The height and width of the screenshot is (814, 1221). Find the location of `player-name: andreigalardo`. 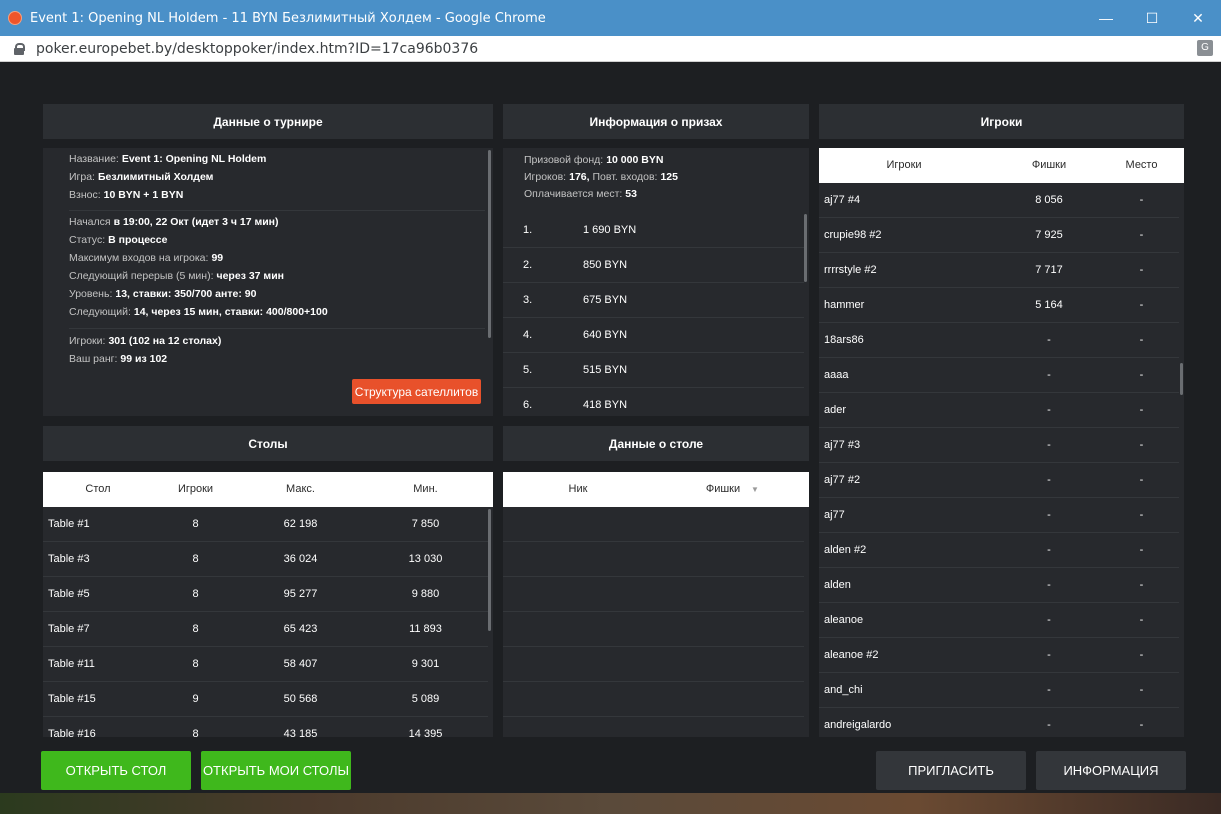

player-name: andreigalardo is located at coordinates (858, 725).